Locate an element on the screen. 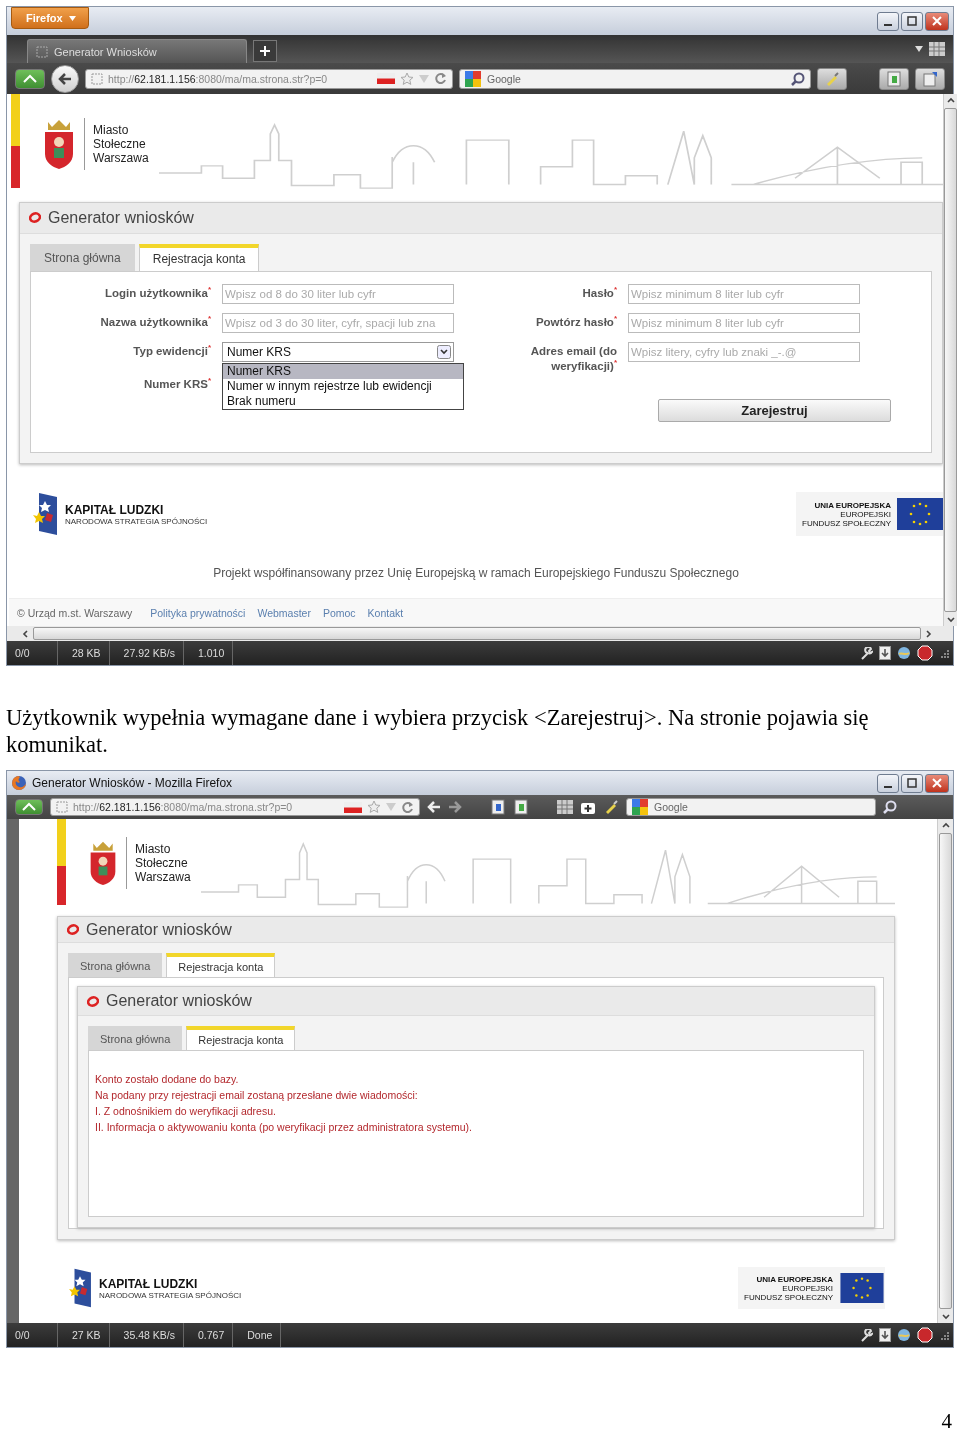 The height and width of the screenshot is (1436, 960). tab-list-icon is located at coordinates (919, 49).